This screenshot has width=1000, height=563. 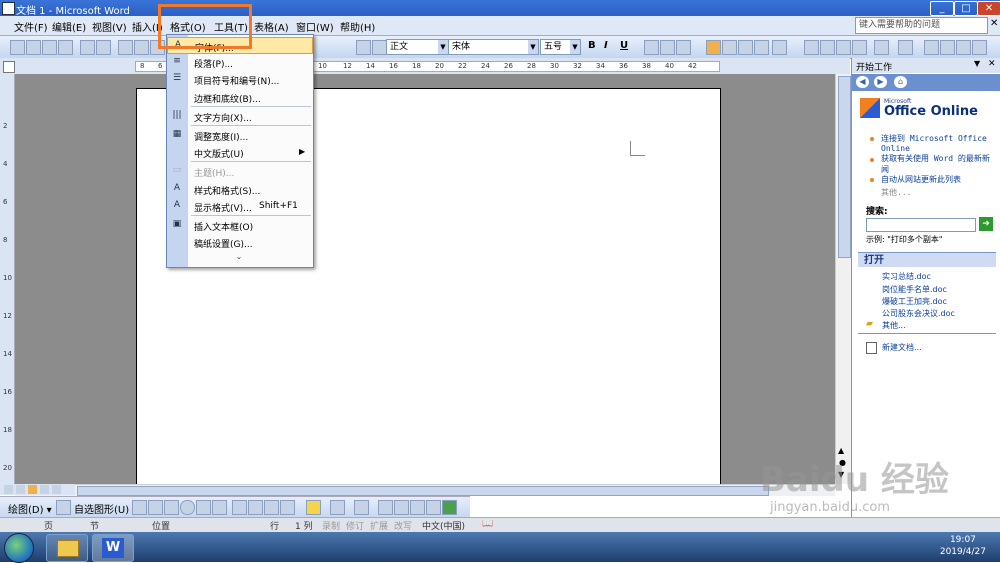 I want to click on dash-style-icon, so click(x=401, y=507).